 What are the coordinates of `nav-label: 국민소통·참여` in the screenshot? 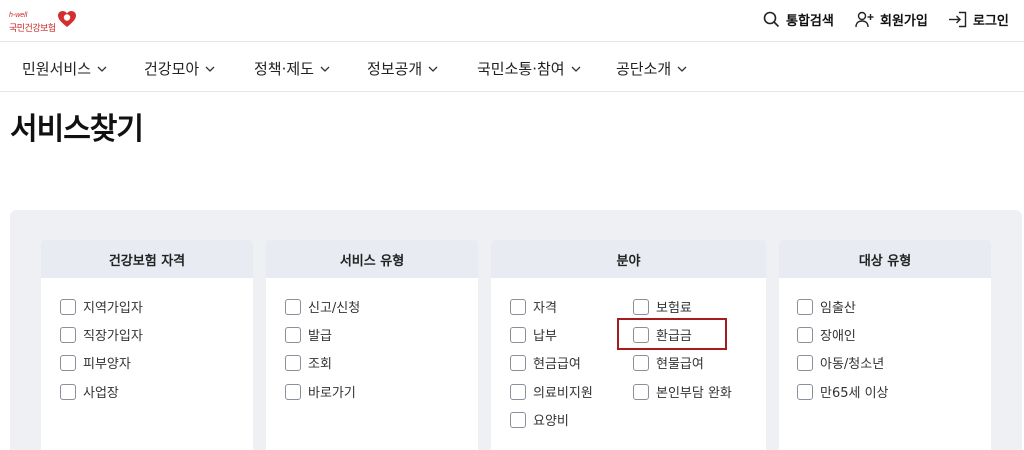 It's located at (521, 69).